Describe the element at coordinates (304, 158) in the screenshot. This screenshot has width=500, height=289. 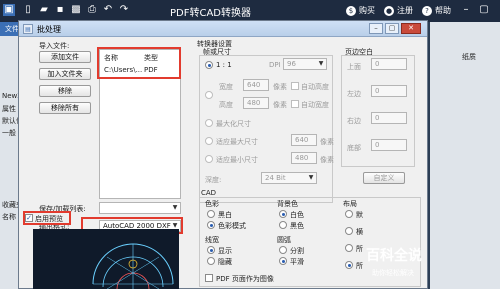
I see `fit-min-field: 480` at that location.